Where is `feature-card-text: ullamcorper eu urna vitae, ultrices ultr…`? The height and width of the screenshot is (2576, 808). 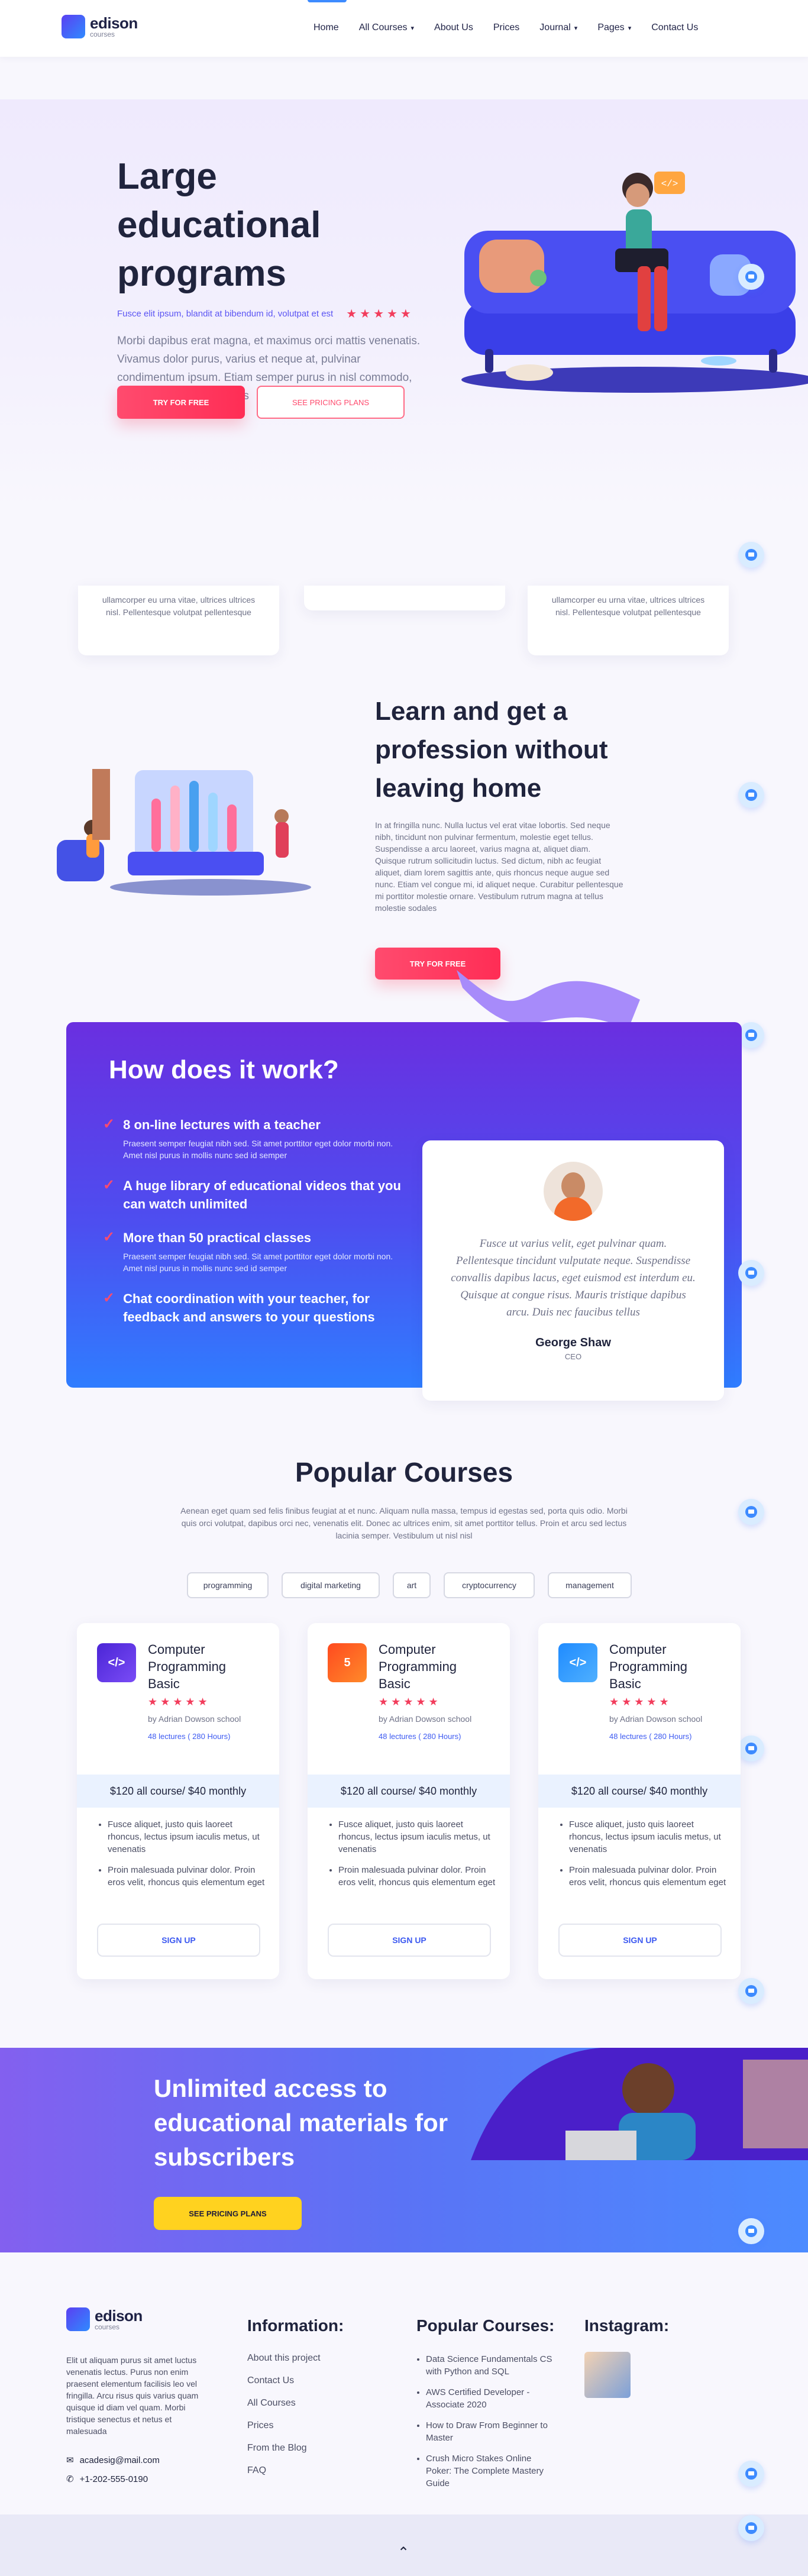
feature-card-text: ullamcorper eu urna vitae, ultrices ultr… is located at coordinates (179, 606).